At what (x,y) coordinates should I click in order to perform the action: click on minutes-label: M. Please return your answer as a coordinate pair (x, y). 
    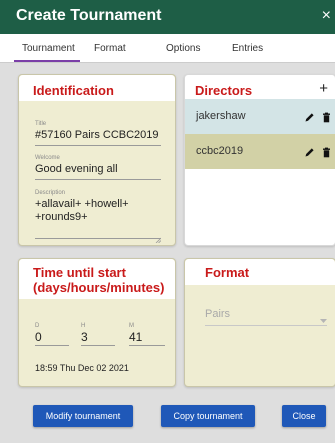
    Looking at the image, I should click on (131, 326).